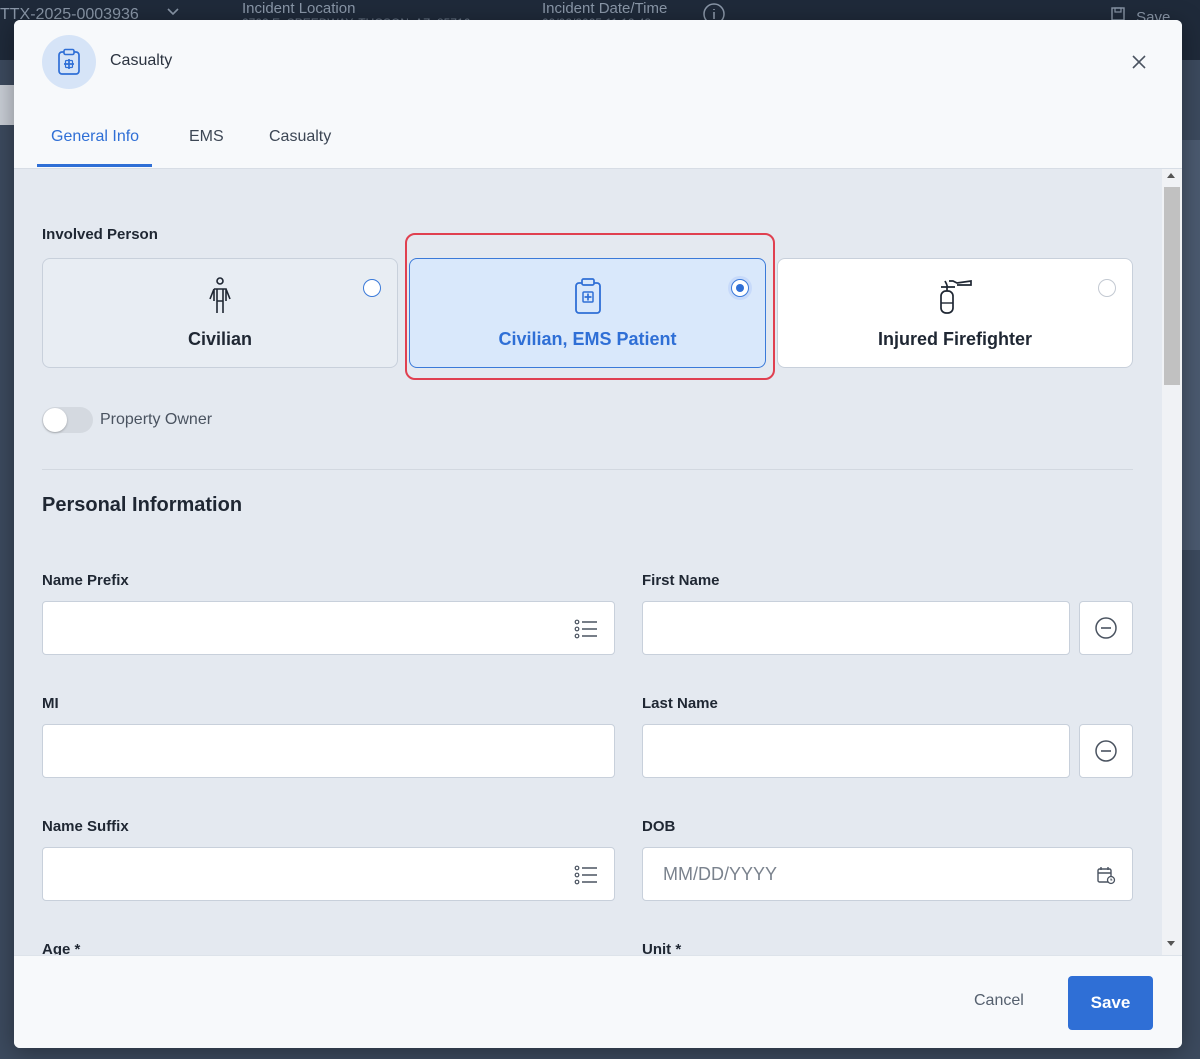  I want to click on dob-input, so click(887, 874).